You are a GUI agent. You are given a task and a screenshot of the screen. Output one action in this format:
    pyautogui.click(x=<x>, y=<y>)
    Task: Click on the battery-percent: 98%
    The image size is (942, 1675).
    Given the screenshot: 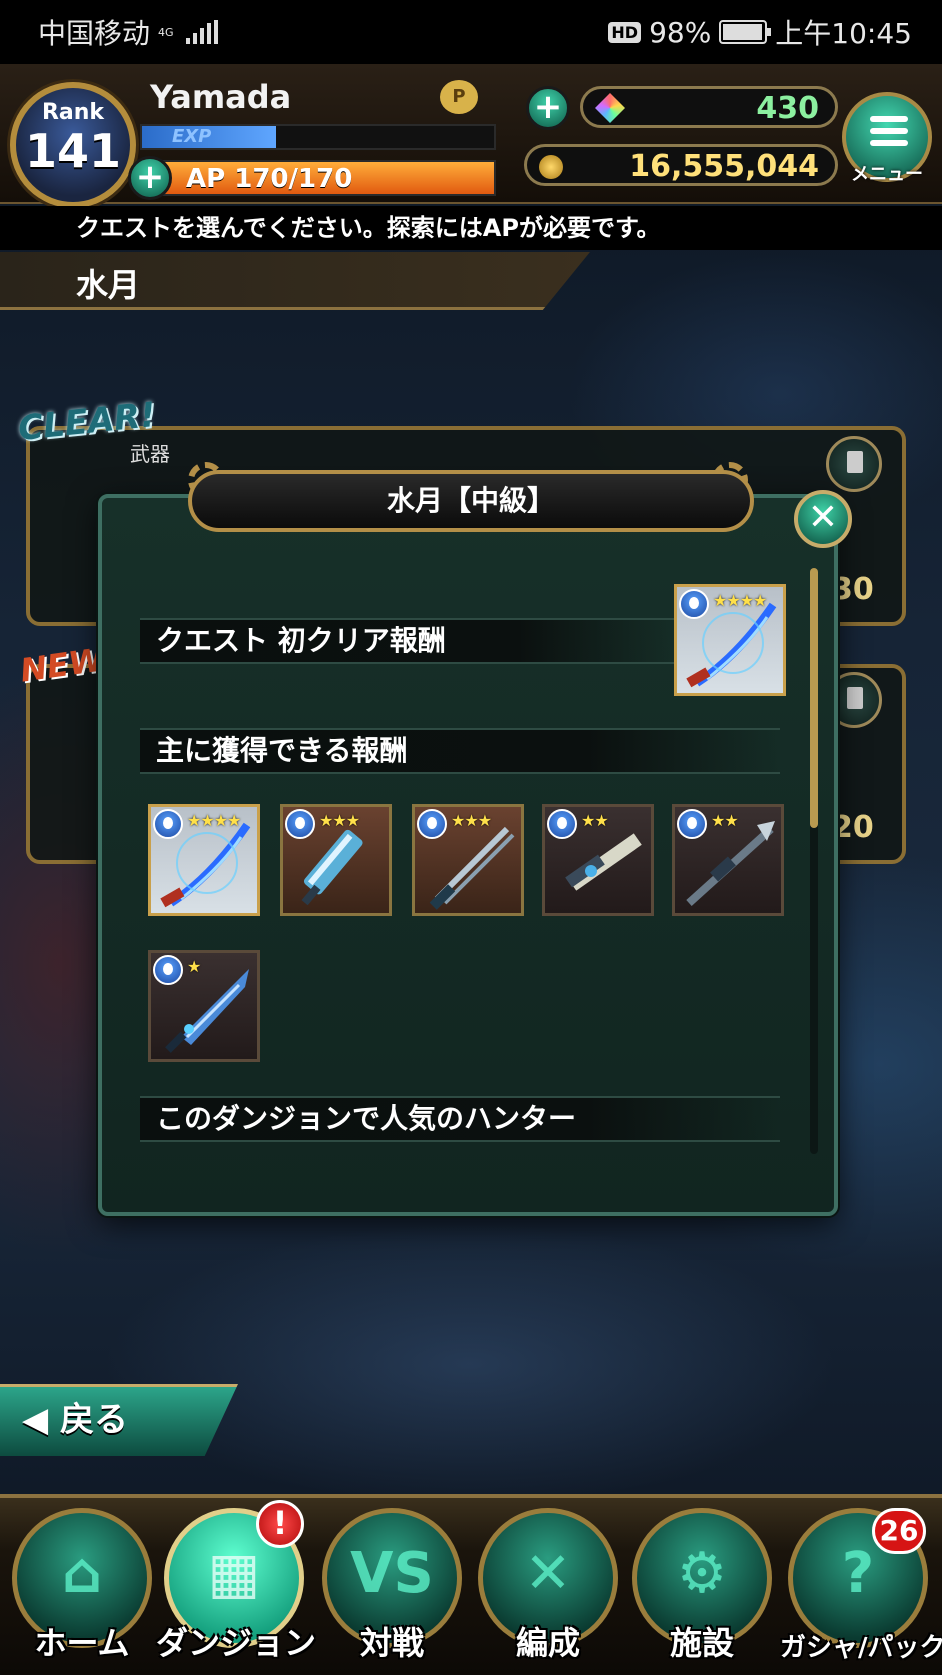 What is the action you would take?
    pyautogui.click(x=680, y=32)
    